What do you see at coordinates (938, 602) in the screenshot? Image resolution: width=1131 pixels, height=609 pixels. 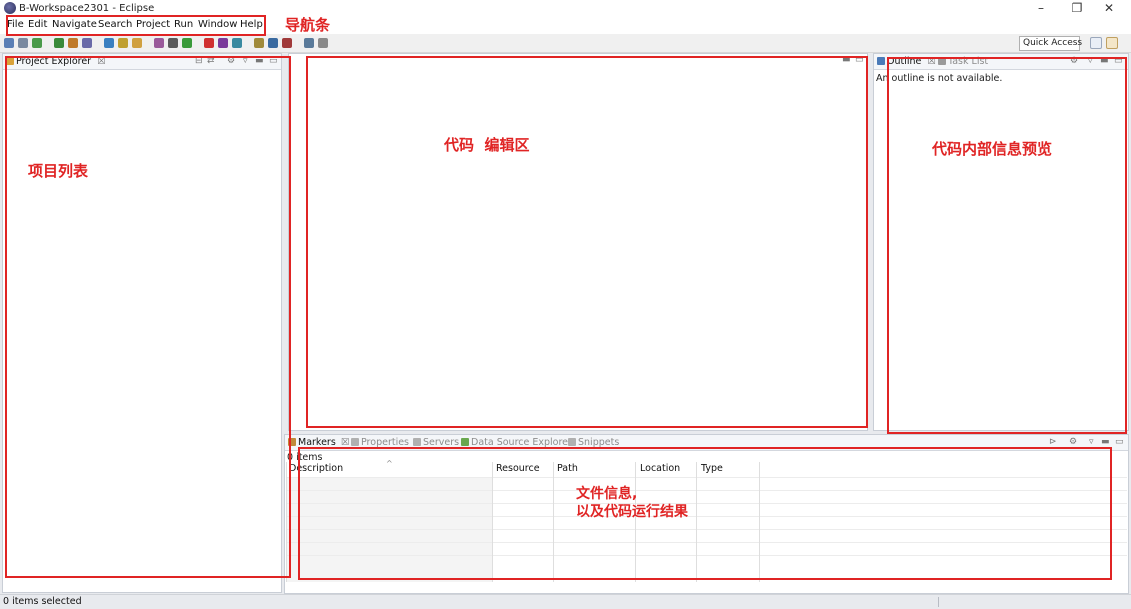 I see `status-separator` at bounding box center [938, 602].